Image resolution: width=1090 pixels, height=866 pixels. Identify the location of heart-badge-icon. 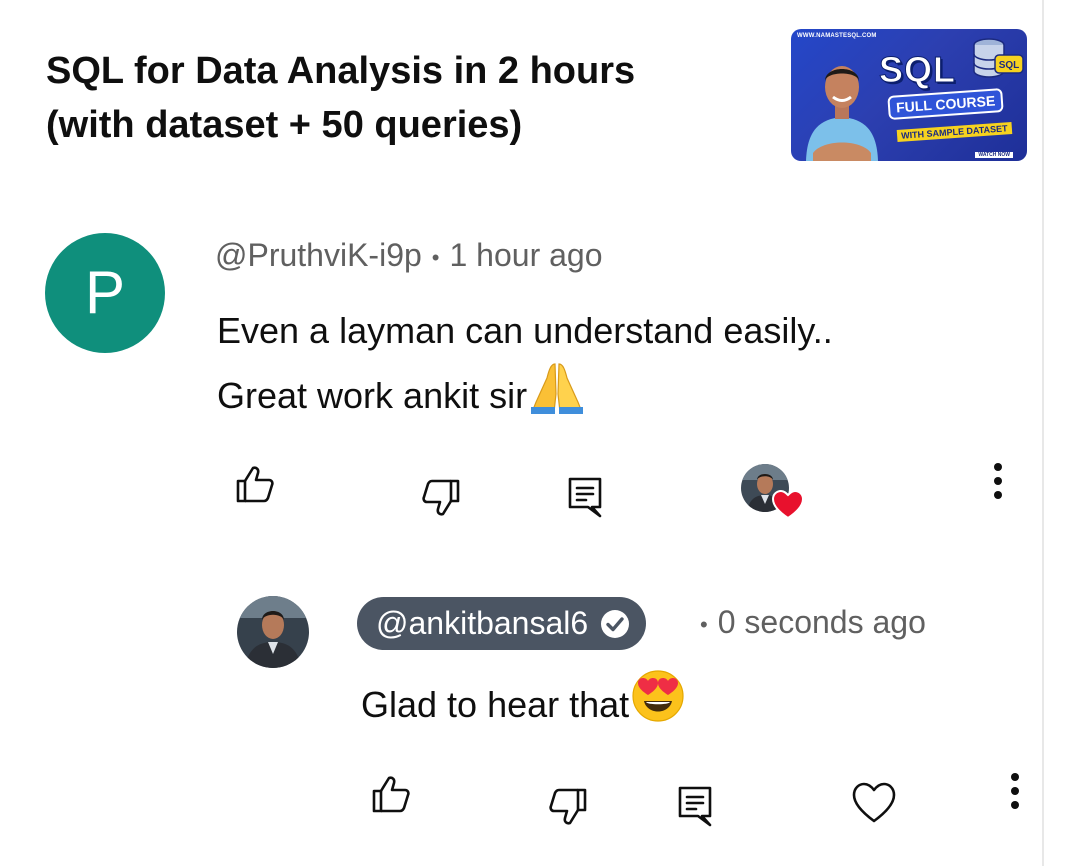
(788, 505).